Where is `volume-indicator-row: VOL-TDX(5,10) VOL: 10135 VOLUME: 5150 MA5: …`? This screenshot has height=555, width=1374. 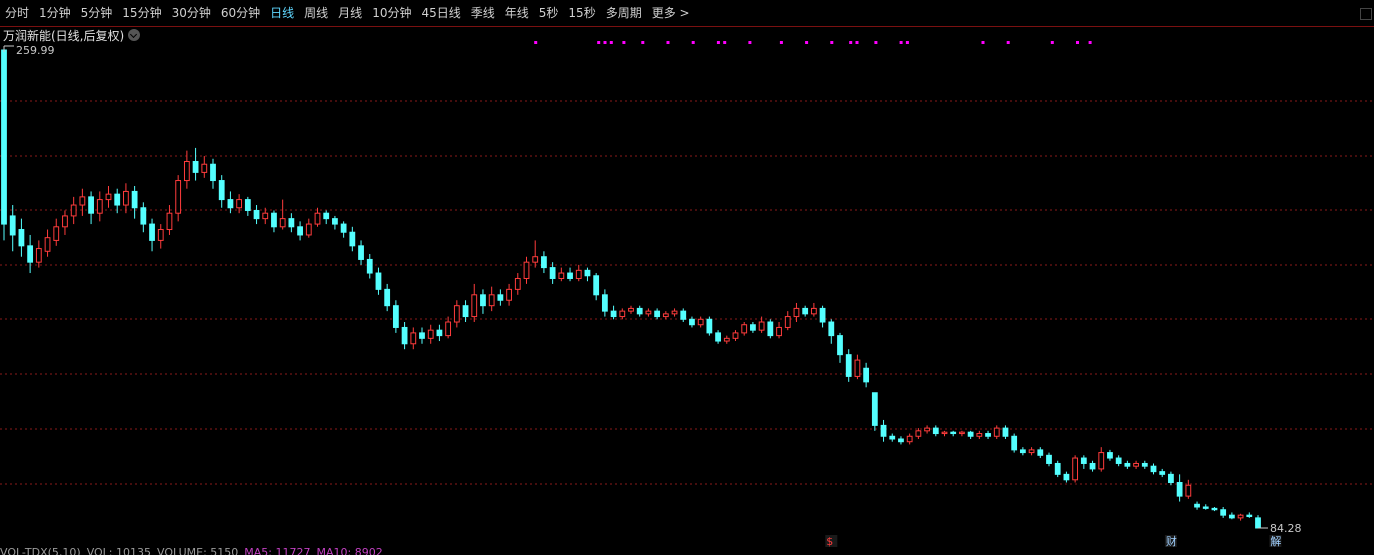 volume-indicator-row: VOL-TDX(5,10) VOL: 10135 VOLUME: 5150 MA5: … is located at coordinates (687, 550).